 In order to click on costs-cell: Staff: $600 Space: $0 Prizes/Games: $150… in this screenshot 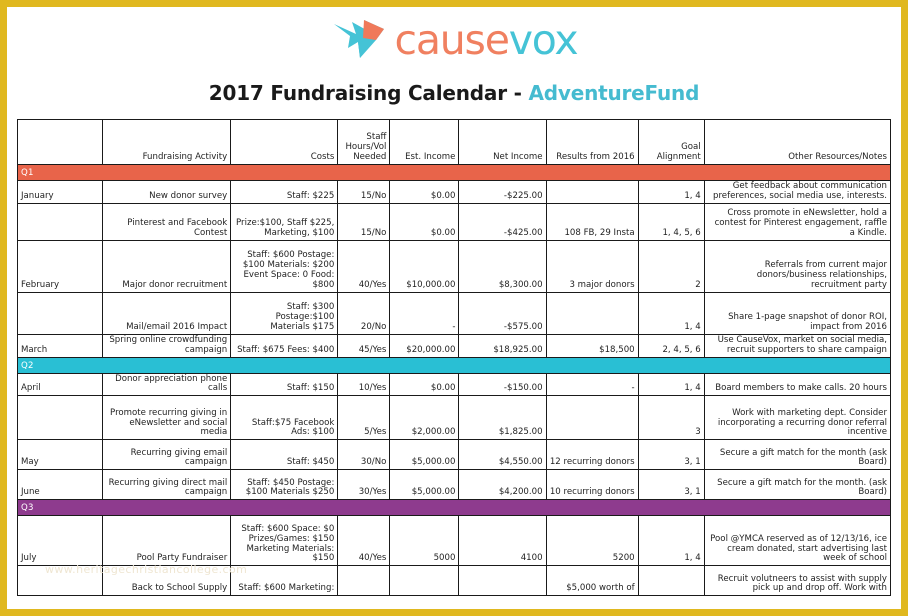, I will do `click(284, 541)`.